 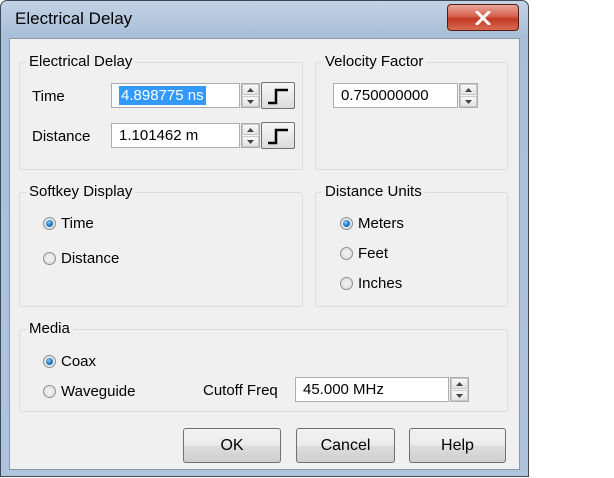 I want to click on velocity-factor-input: 0.750000000, so click(x=395, y=95).